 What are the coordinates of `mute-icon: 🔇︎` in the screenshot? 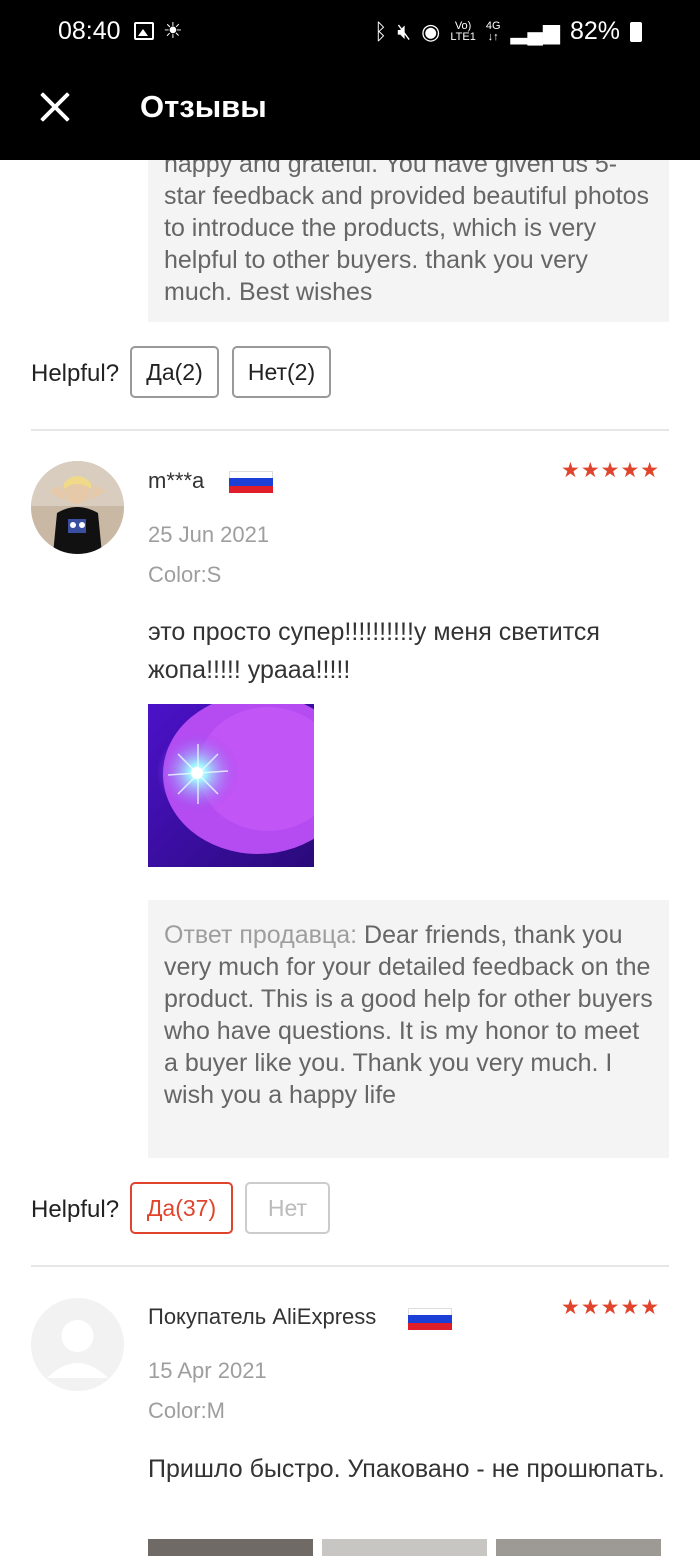 It's located at (404, 31).